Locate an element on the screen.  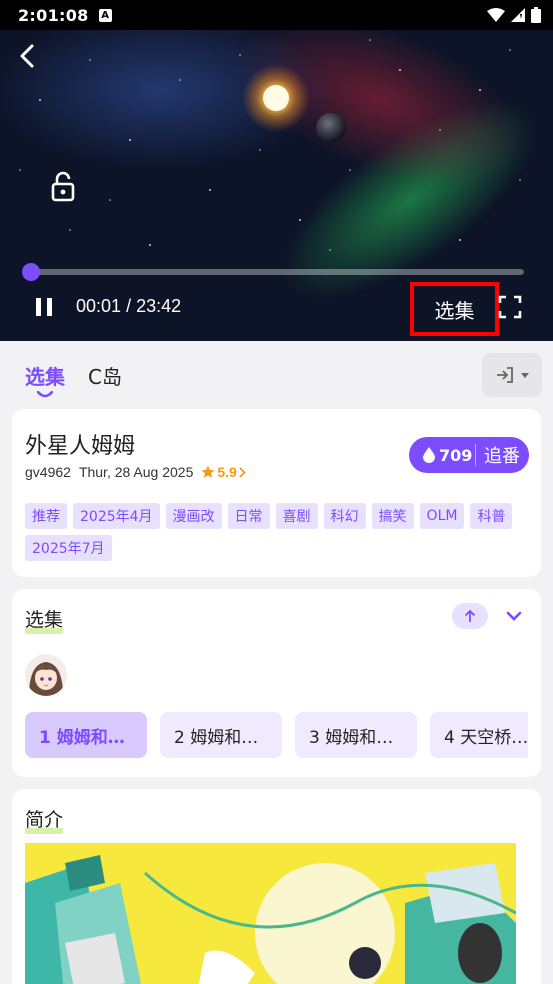
follow-count-value: 709 is located at coordinates (456, 455).